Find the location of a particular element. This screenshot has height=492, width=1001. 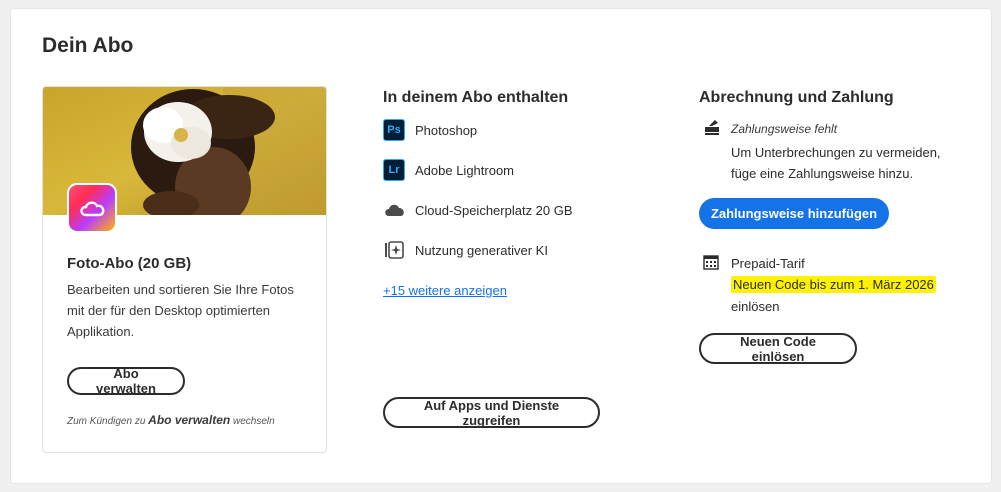

redeem-deadline: Neuen Code bis zum 1. März 2026 is located at coordinates (833, 284).